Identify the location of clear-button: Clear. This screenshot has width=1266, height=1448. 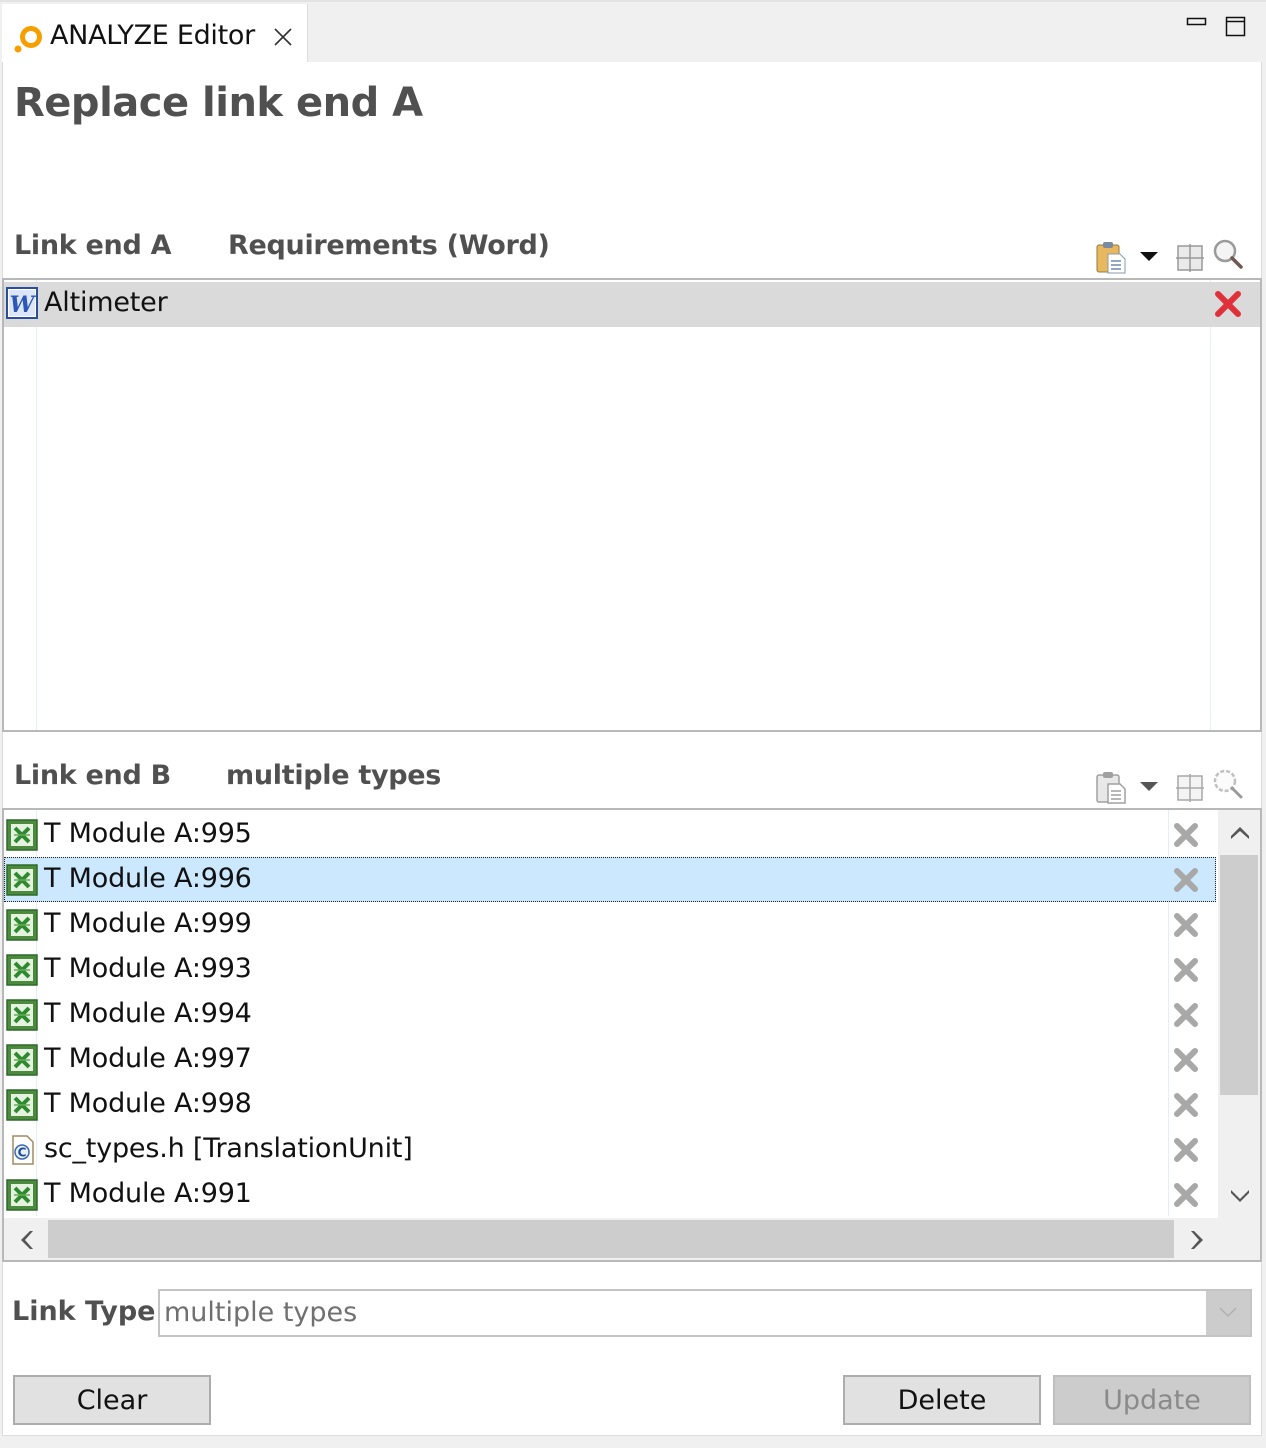
(112, 1400).